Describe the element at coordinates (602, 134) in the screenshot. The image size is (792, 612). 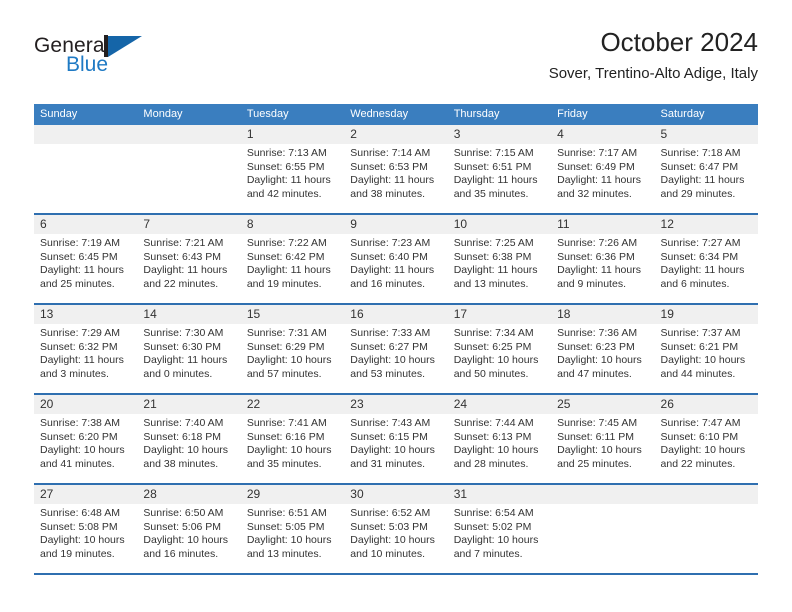
I see `day-number: 4` at that location.